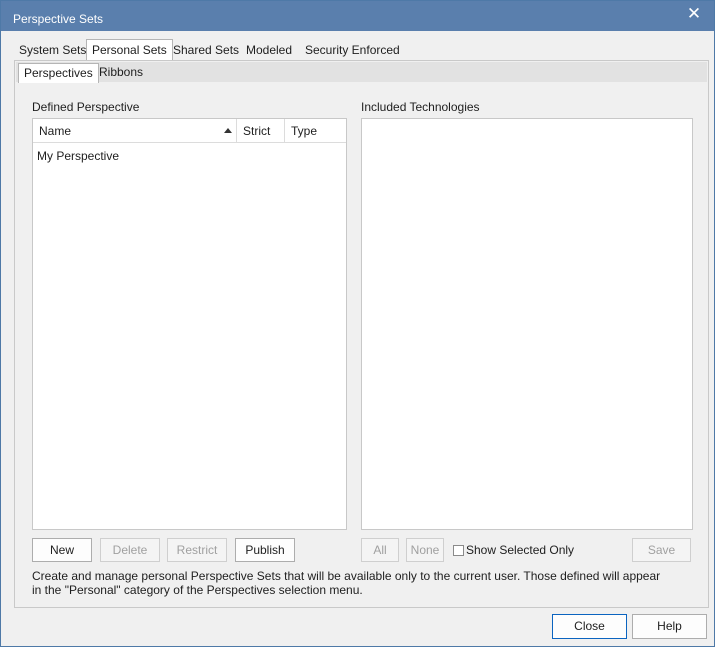  I want to click on list-header: Name Strict Type, so click(189, 131).